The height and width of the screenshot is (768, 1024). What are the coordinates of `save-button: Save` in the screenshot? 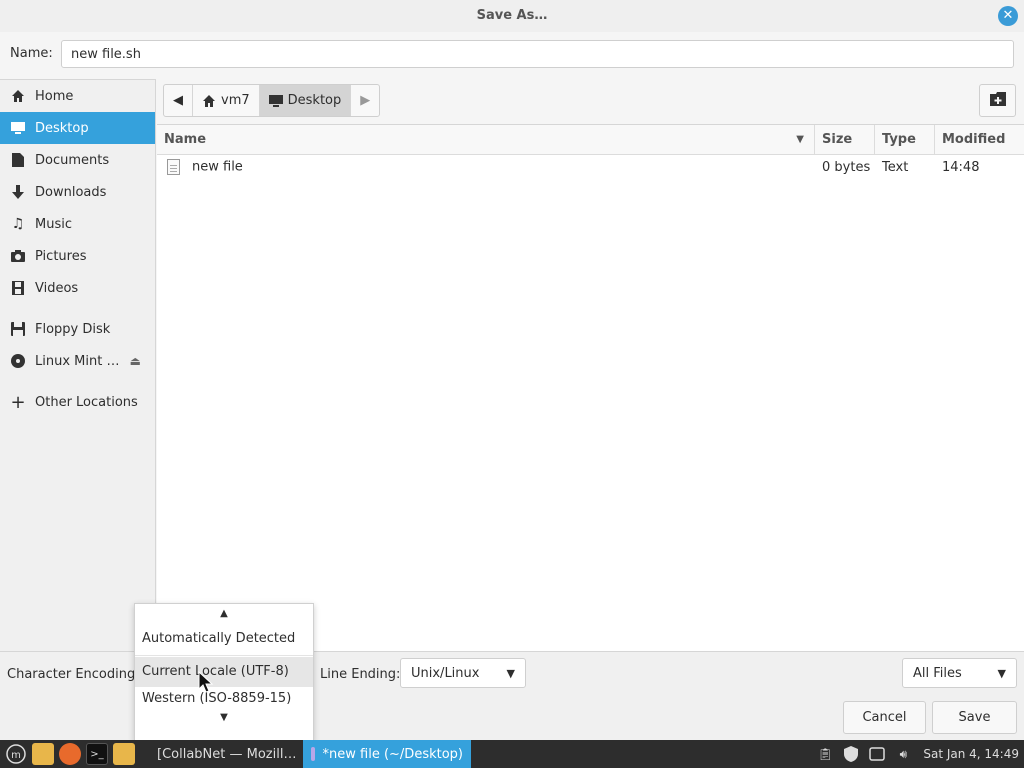 It's located at (974, 717).